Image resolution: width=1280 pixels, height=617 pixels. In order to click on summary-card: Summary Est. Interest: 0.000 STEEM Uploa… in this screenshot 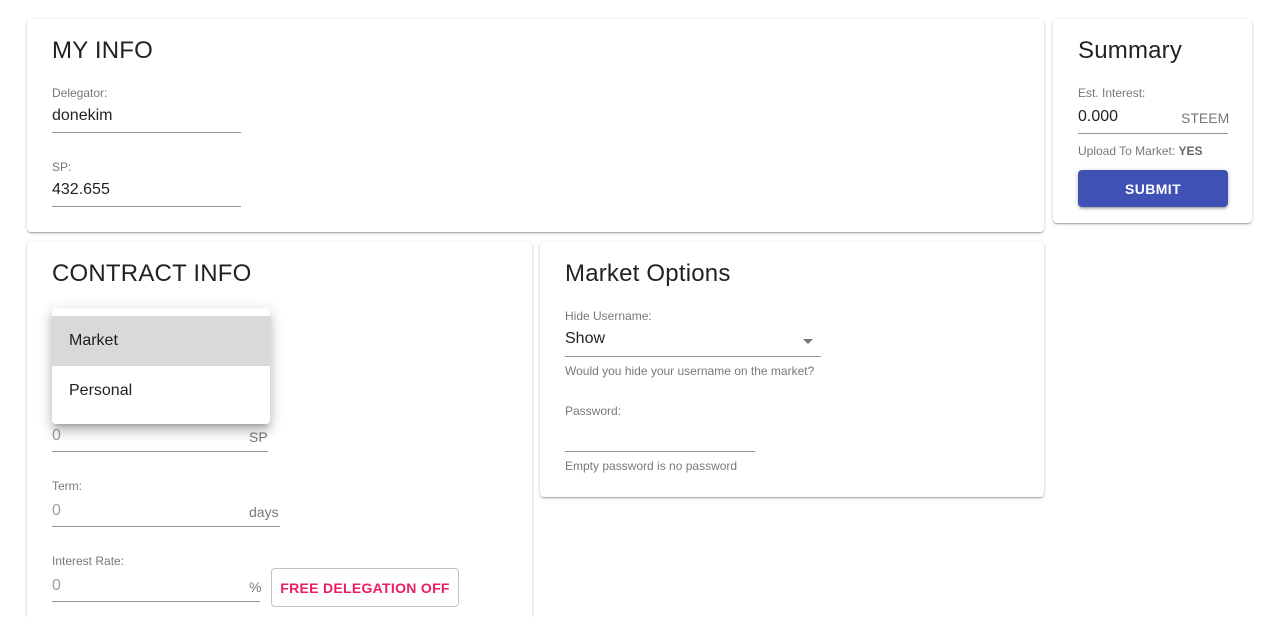, I will do `click(1152, 121)`.